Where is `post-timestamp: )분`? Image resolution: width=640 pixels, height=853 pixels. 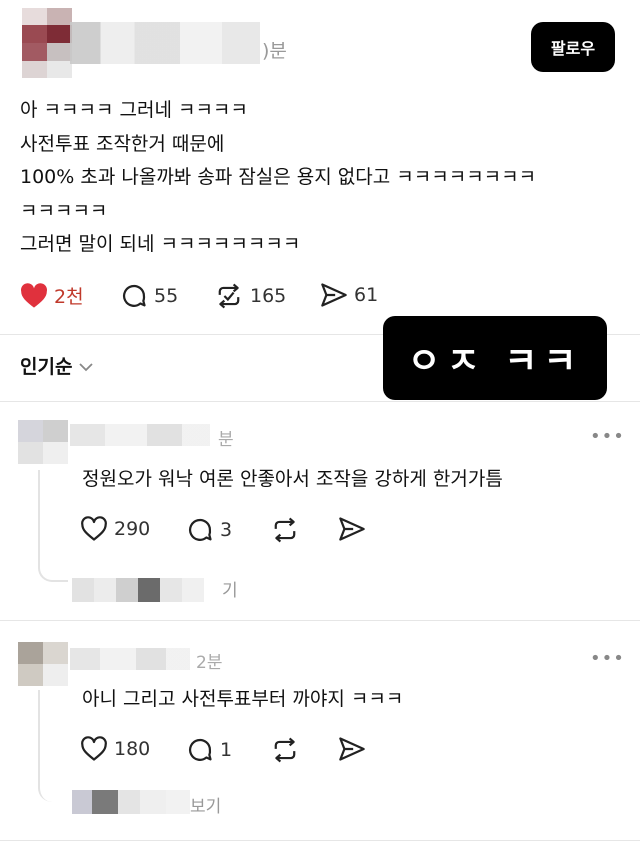 post-timestamp: )분 is located at coordinates (274, 51).